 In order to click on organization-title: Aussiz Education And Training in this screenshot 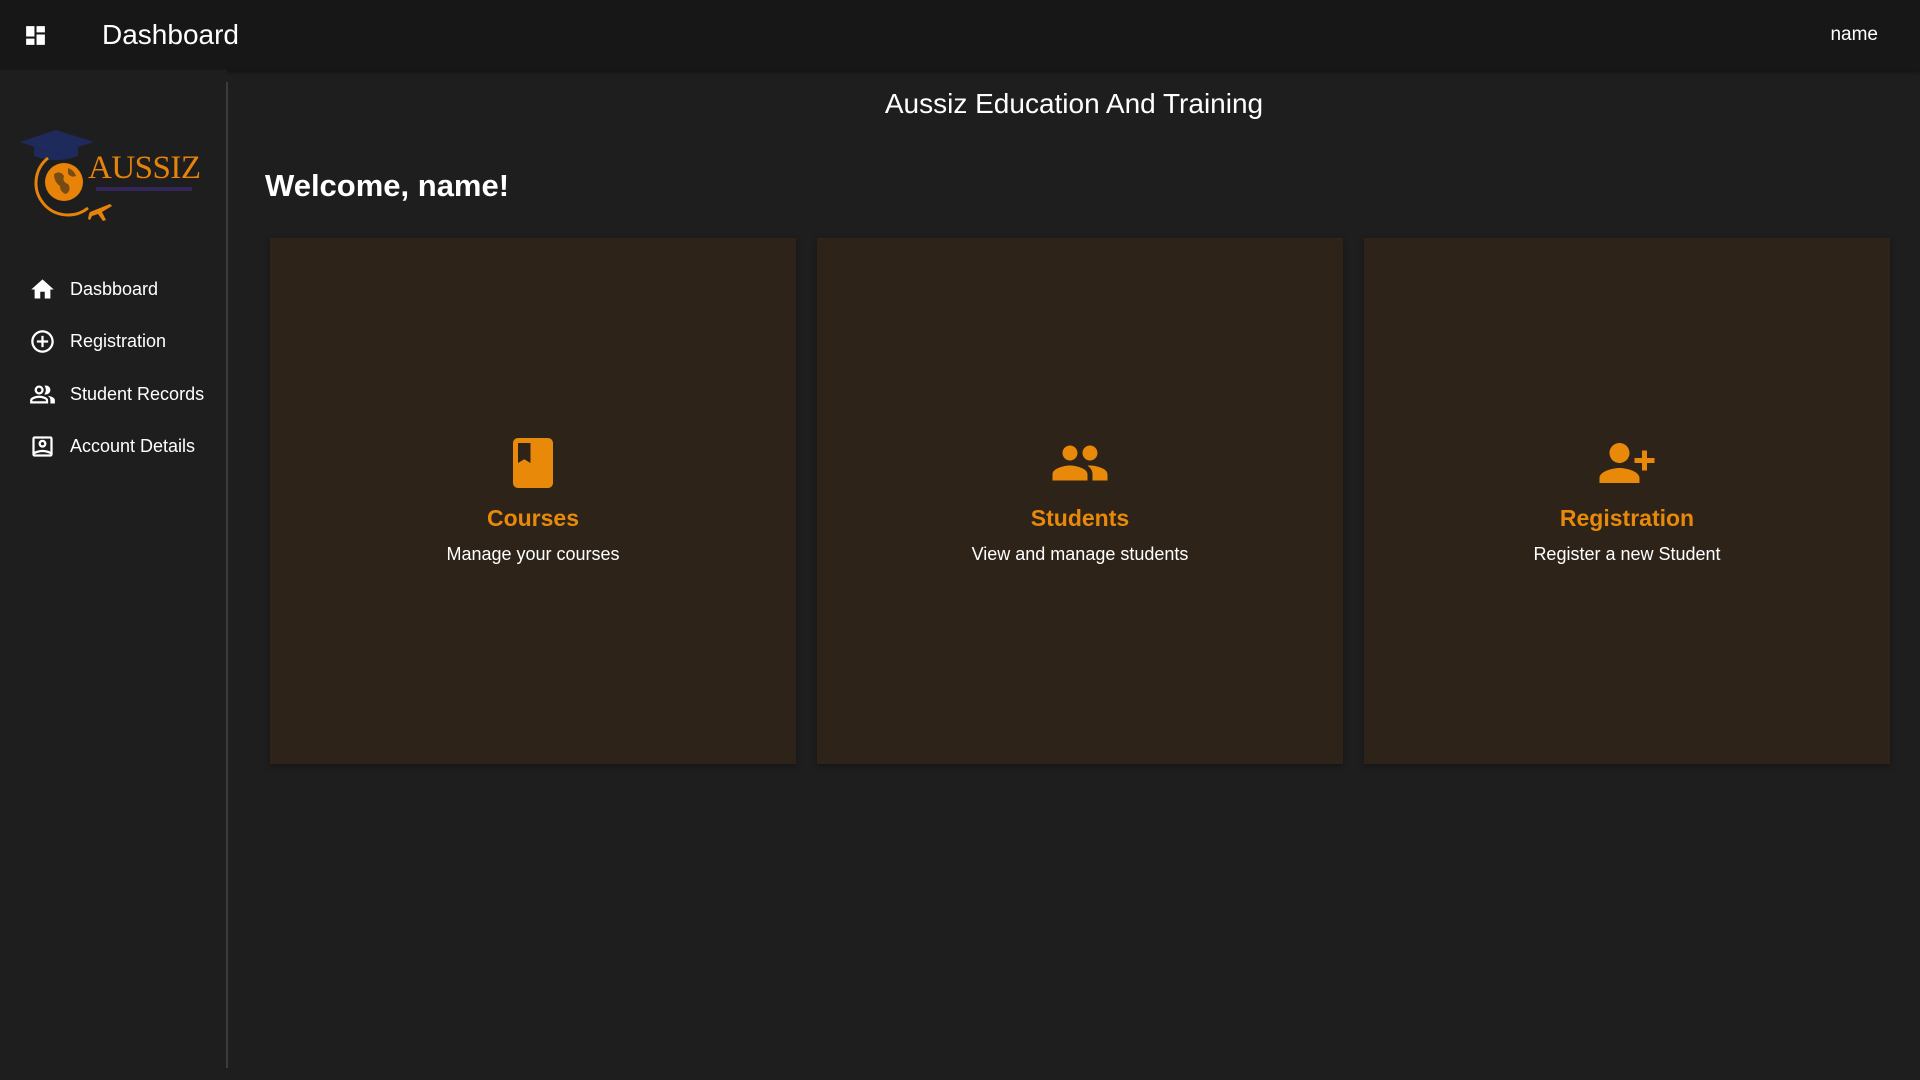, I will do `click(1074, 103)`.